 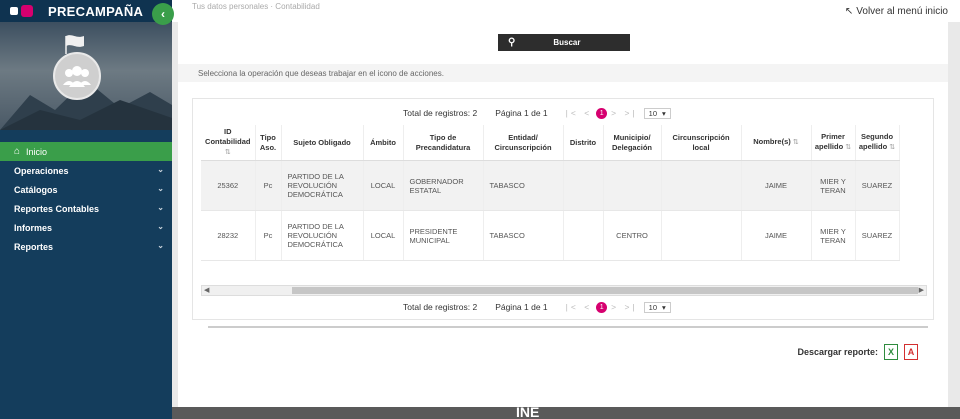 I want to click on download-report: Descargar reporte: X A, so click(x=857, y=352).